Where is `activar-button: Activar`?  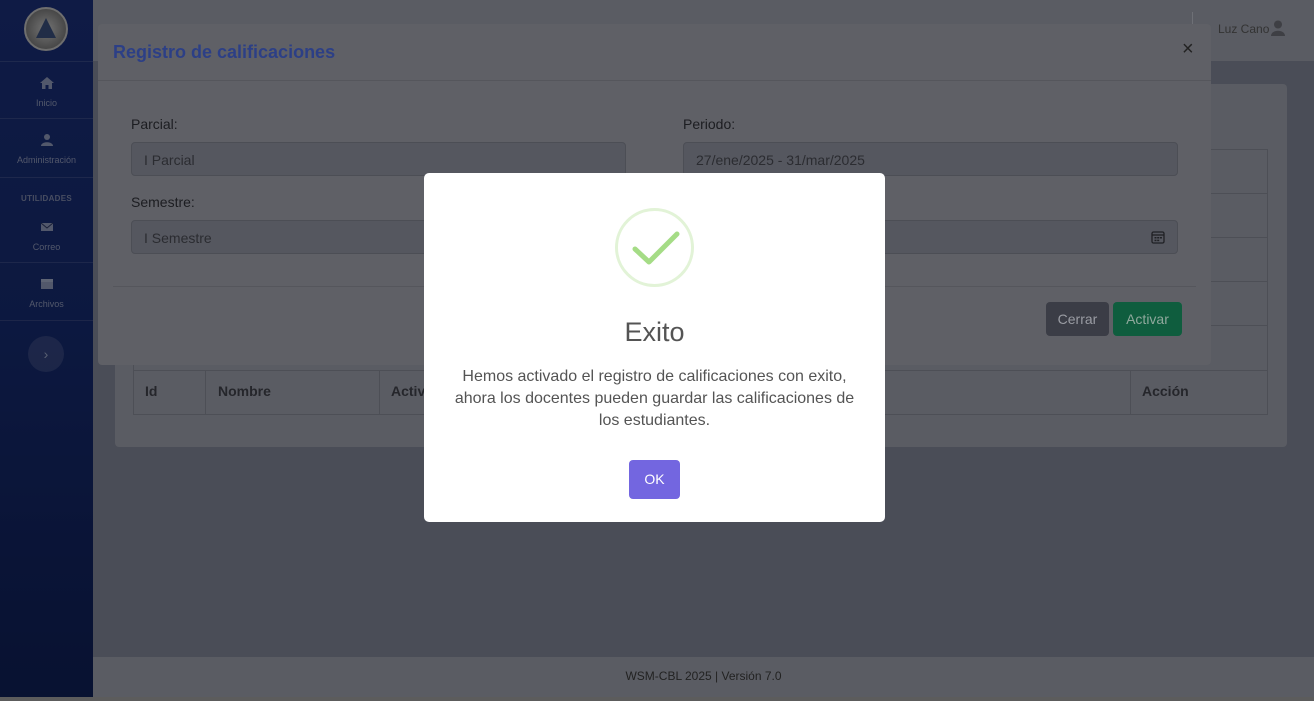
activar-button: Activar is located at coordinates (1147, 319).